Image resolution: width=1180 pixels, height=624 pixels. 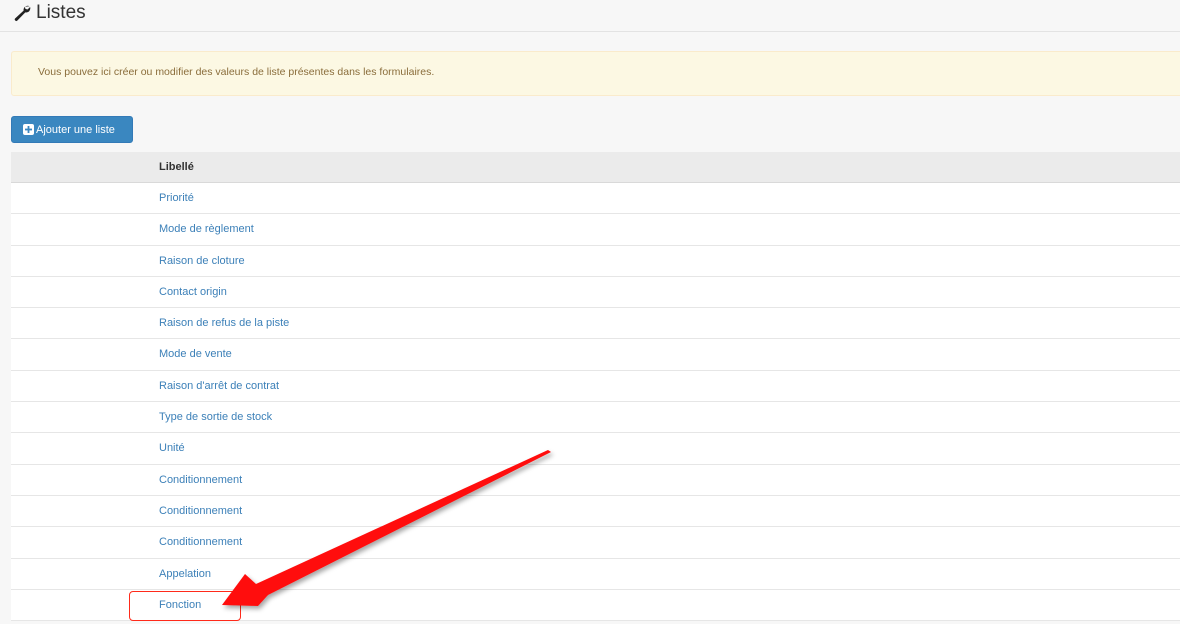 What do you see at coordinates (185, 574) in the screenshot?
I see `list-link-appelation: Appelation` at bounding box center [185, 574].